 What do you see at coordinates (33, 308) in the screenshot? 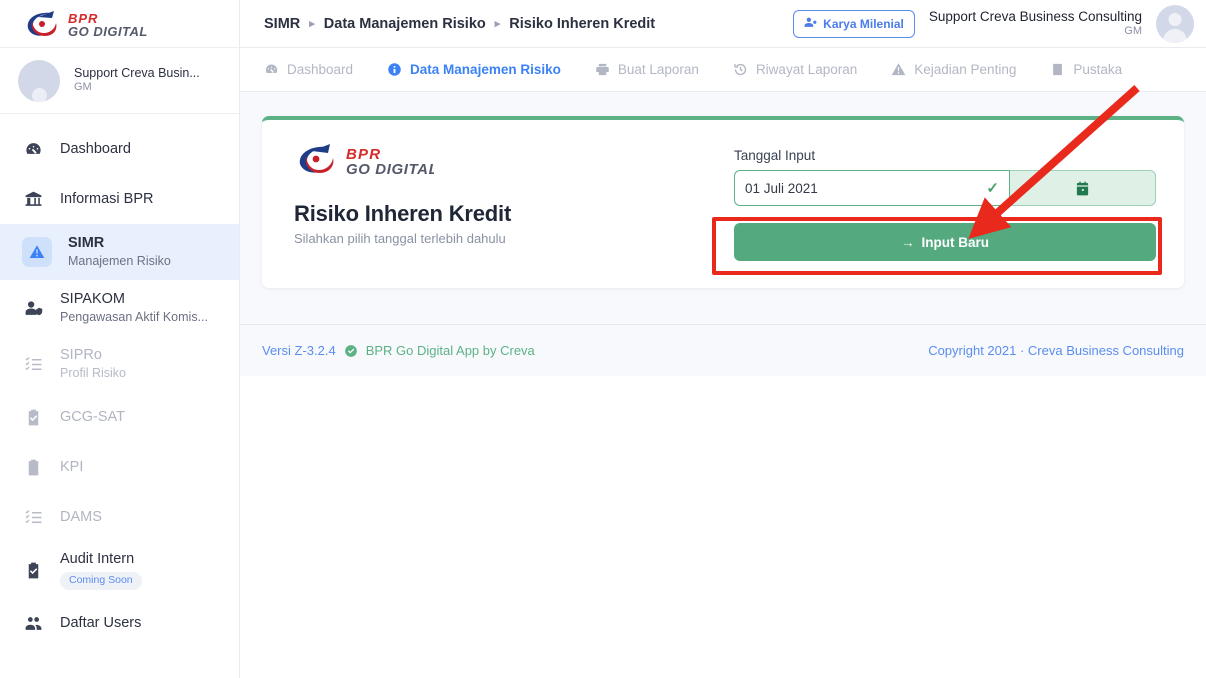
I see `user-shield-icon` at bounding box center [33, 308].